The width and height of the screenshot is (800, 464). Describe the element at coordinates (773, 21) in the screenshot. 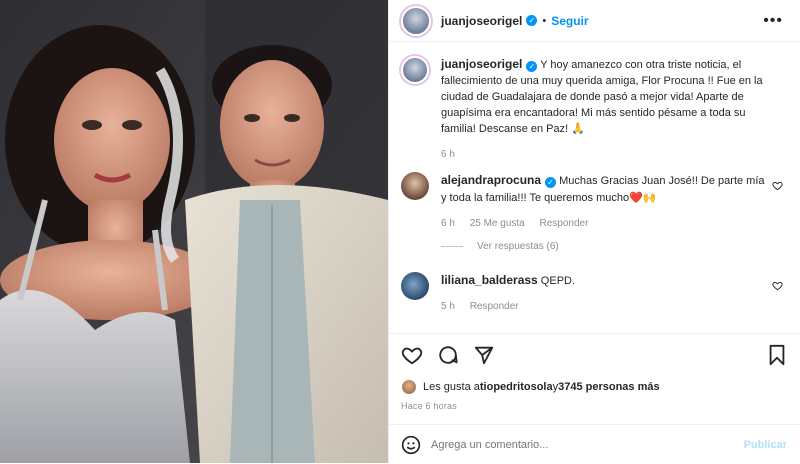

I see `more-icon: •••` at that location.